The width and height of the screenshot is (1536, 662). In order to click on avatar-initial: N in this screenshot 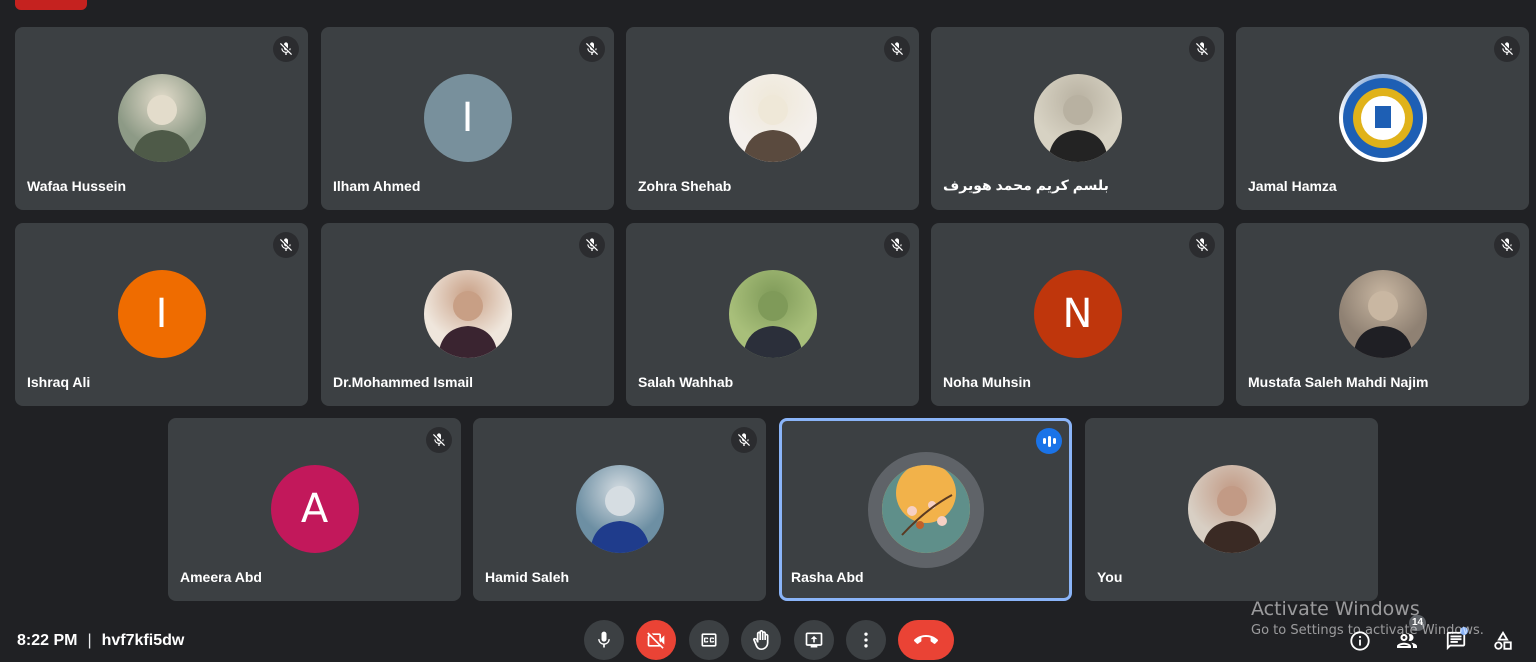, I will do `click(1077, 314)`.